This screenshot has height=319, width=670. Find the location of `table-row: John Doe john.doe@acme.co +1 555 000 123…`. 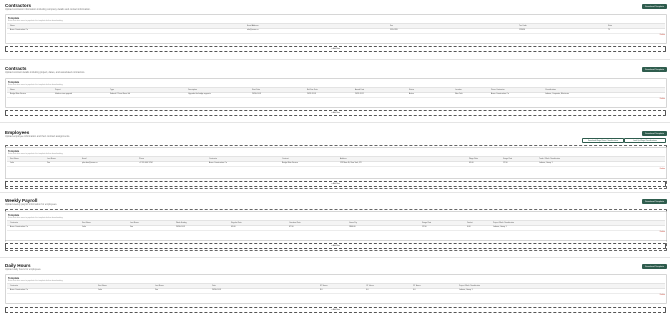

table-row: John Doe john.doe@acme.co +1 555 000 123… is located at coordinates (336, 164).